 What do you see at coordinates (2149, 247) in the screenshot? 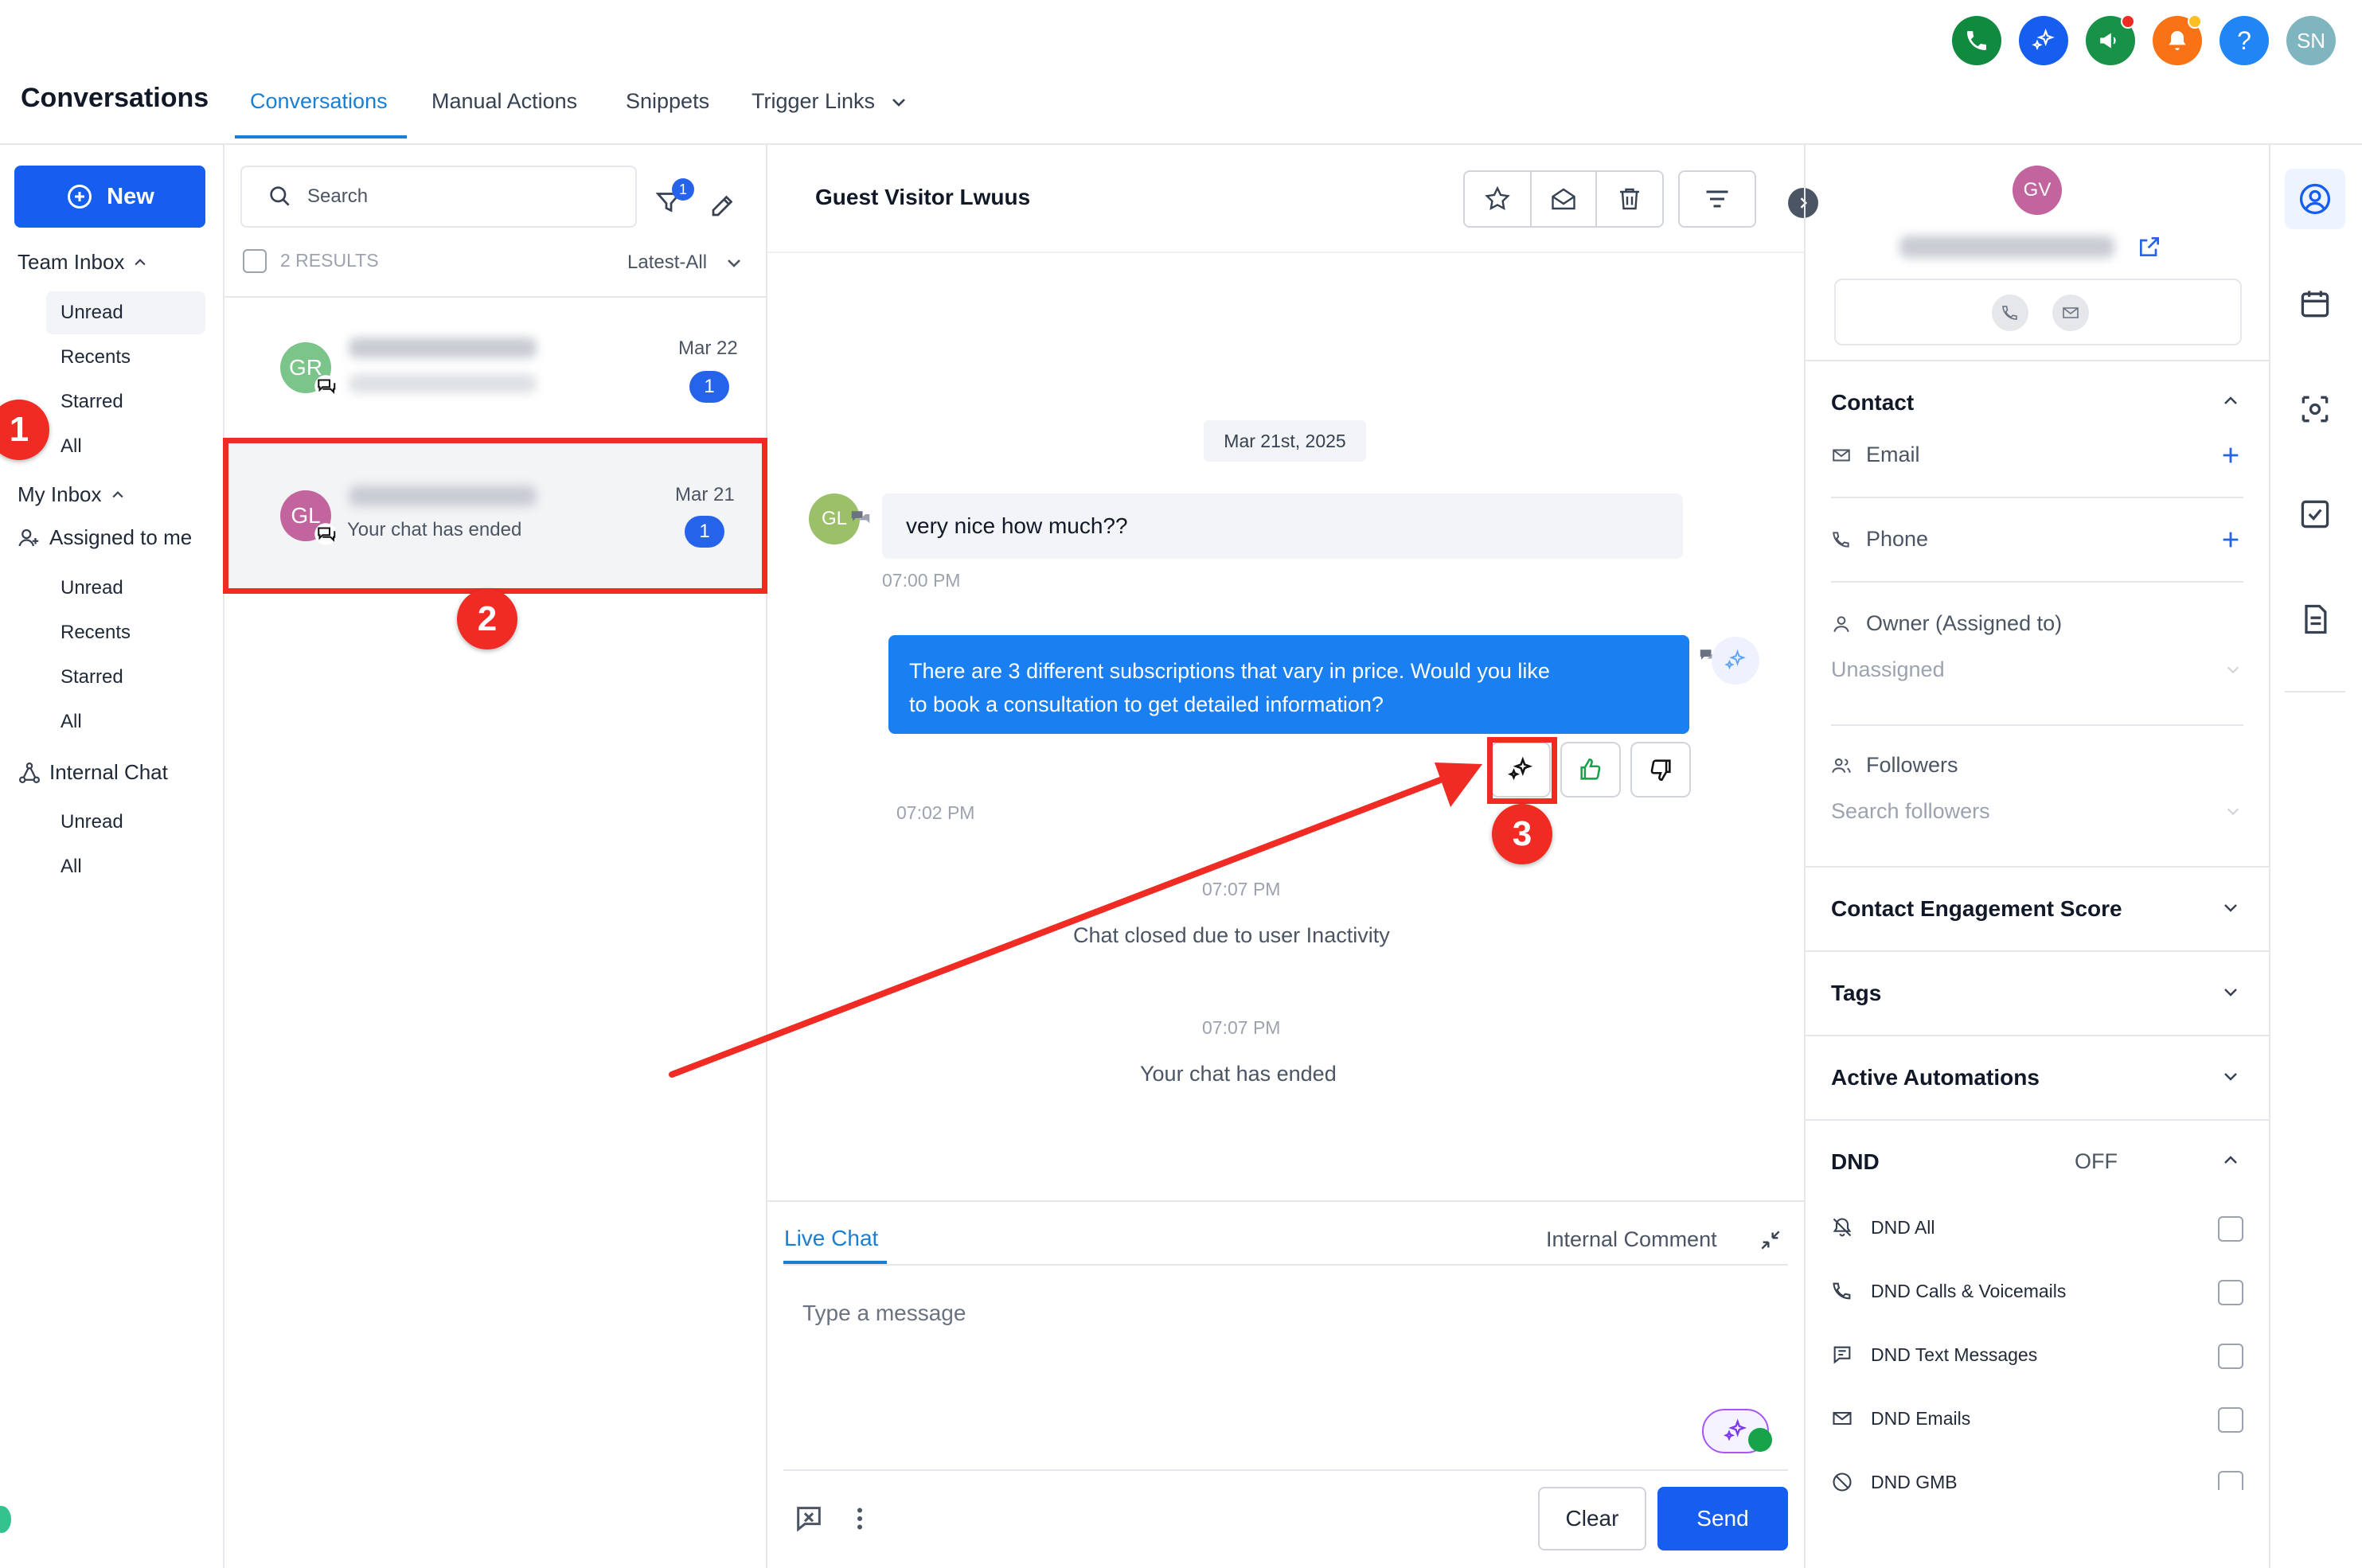
I see `external-link-icon` at bounding box center [2149, 247].